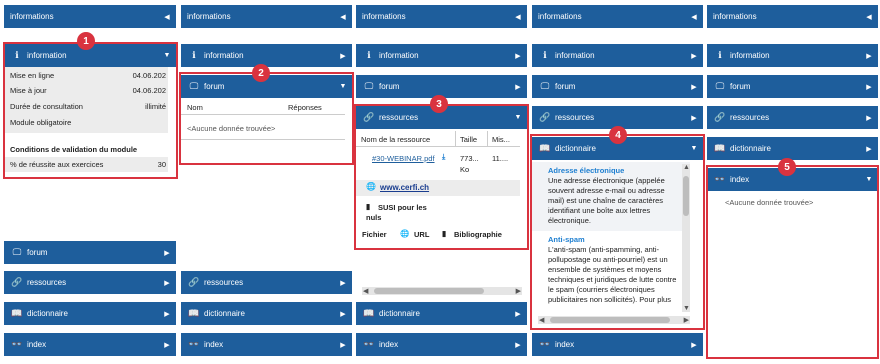 This screenshot has width=880, height=364. I want to click on callout-5: 5, so click(787, 167).